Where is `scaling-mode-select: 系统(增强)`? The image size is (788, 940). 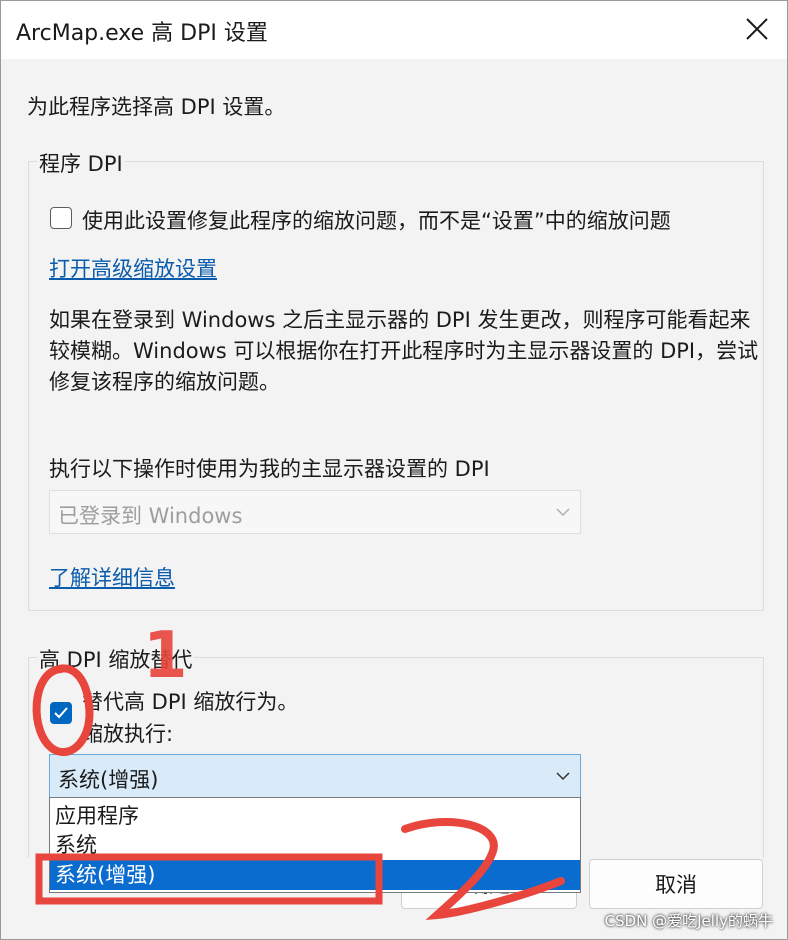 scaling-mode-select: 系统(增强) is located at coordinates (315, 776).